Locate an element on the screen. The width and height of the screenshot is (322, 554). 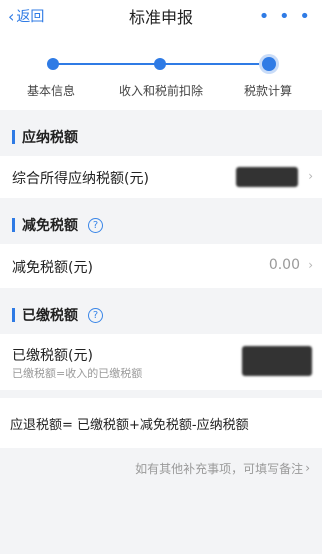
reduction-tax-row: 减免税额(元) 0.00 › is located at coordinates (161, 266).